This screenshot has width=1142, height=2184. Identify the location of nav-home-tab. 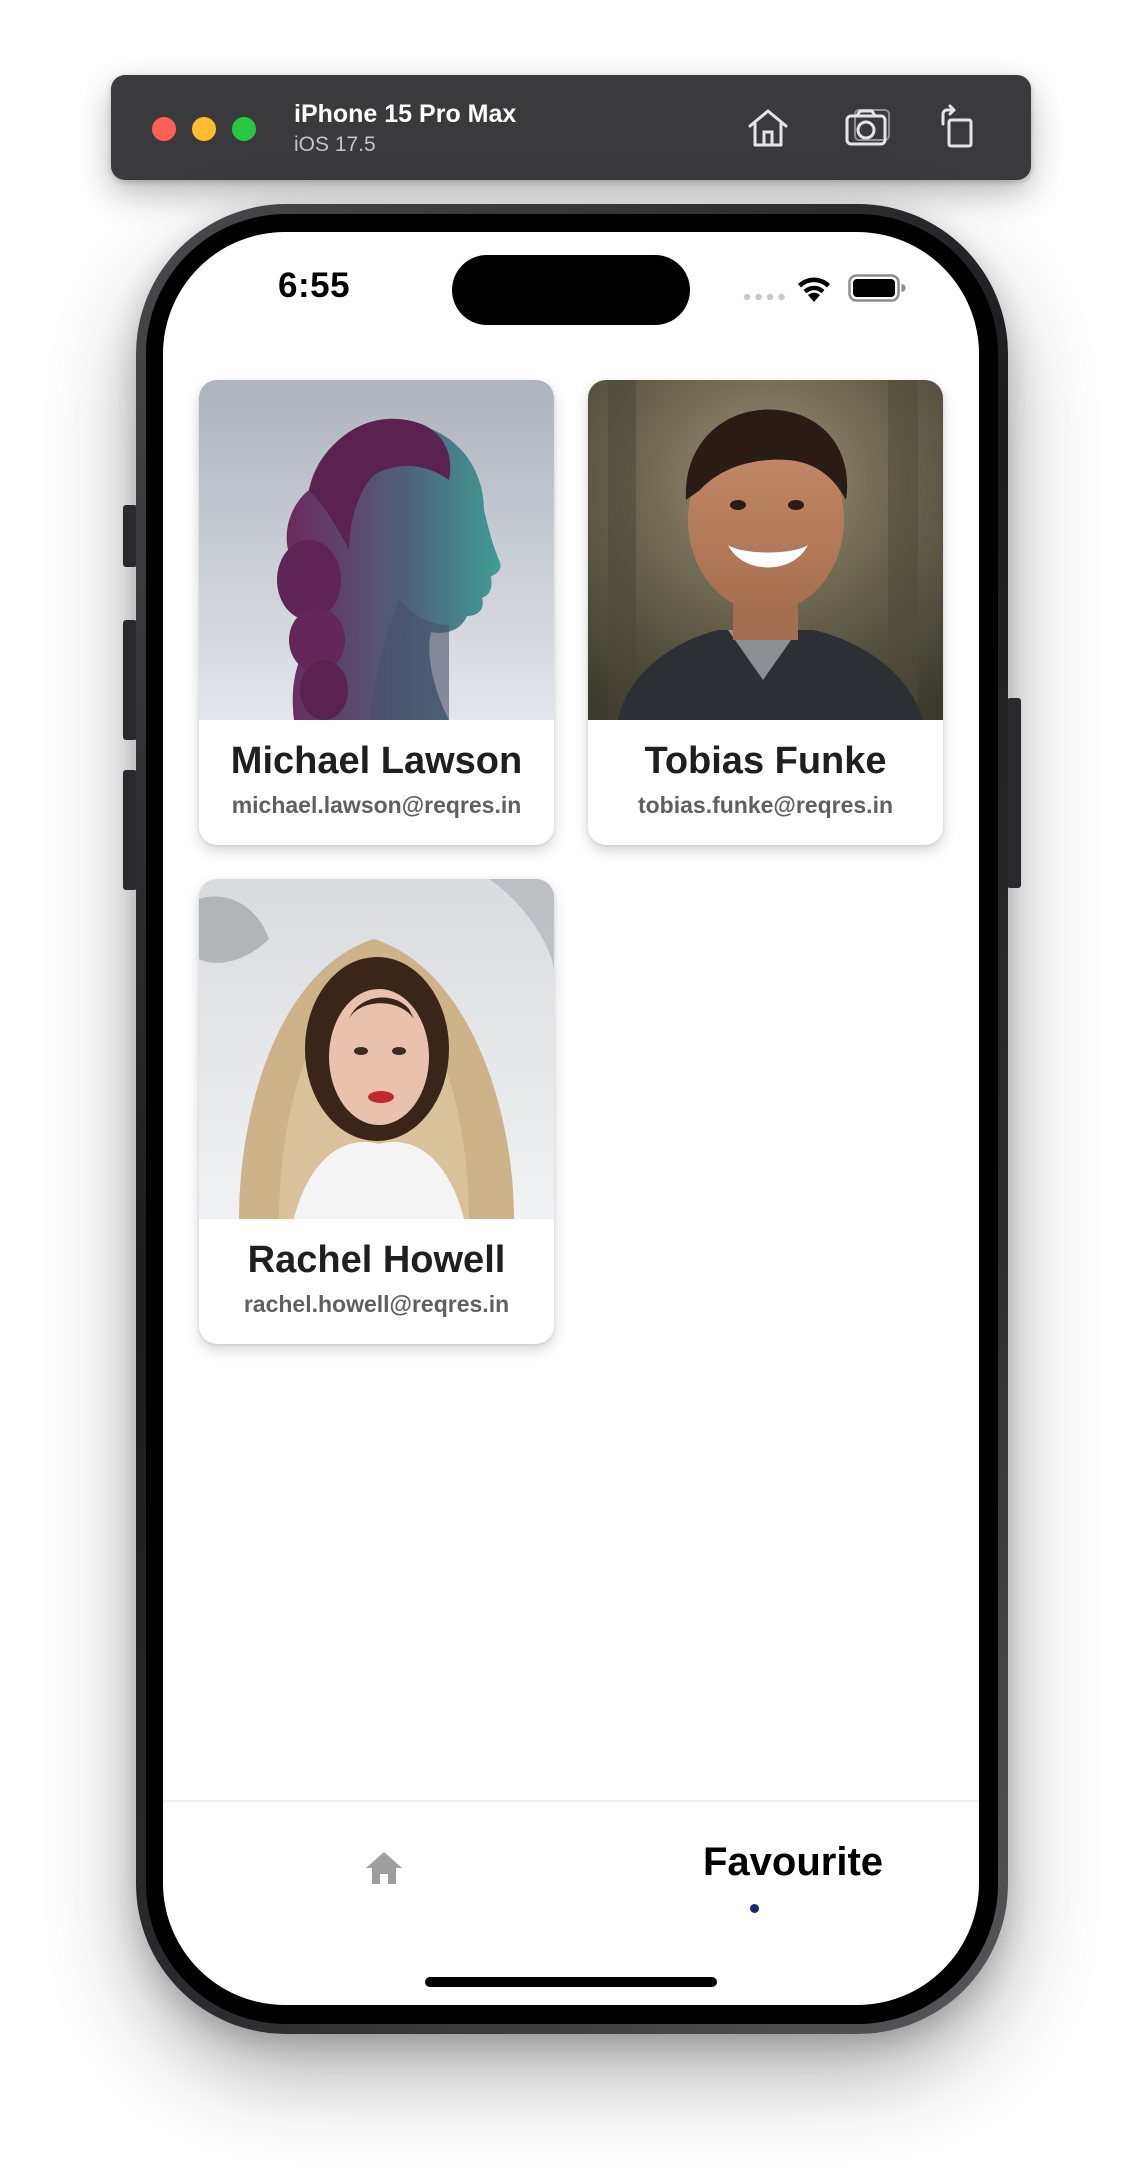
(384, 1868).